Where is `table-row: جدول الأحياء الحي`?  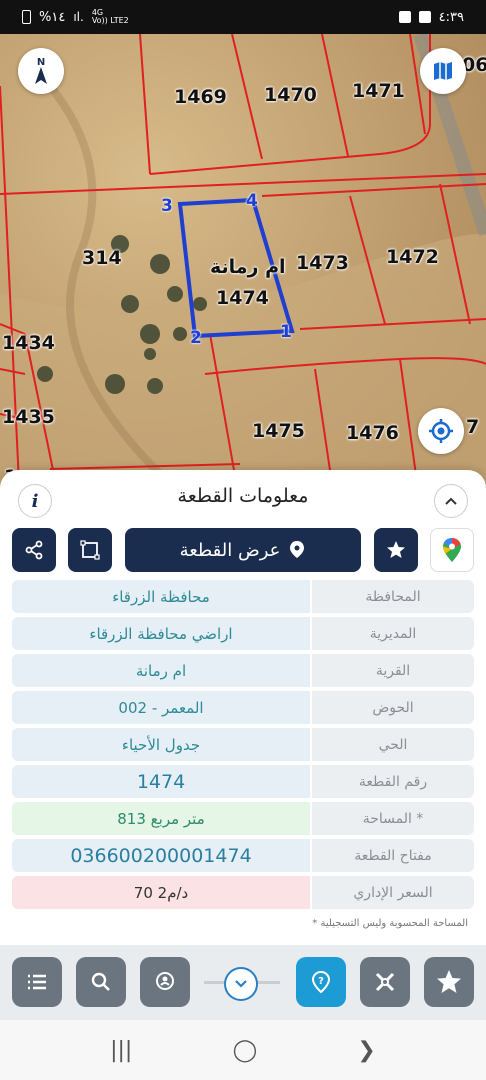
table-row: جدول الأحياء الحي is located at coordinates (243, 744).